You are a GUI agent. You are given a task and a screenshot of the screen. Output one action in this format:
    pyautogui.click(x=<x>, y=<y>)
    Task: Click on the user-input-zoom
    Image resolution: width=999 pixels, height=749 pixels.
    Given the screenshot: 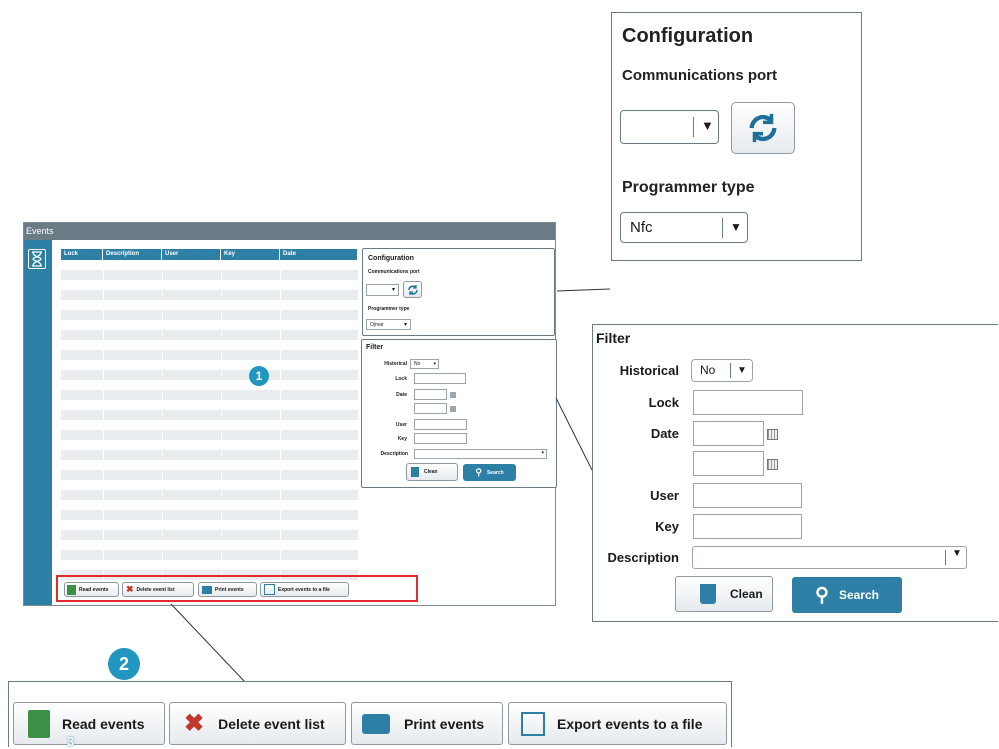 What is the action you would take?
    pyautogui.click(x=747, y=495)
    